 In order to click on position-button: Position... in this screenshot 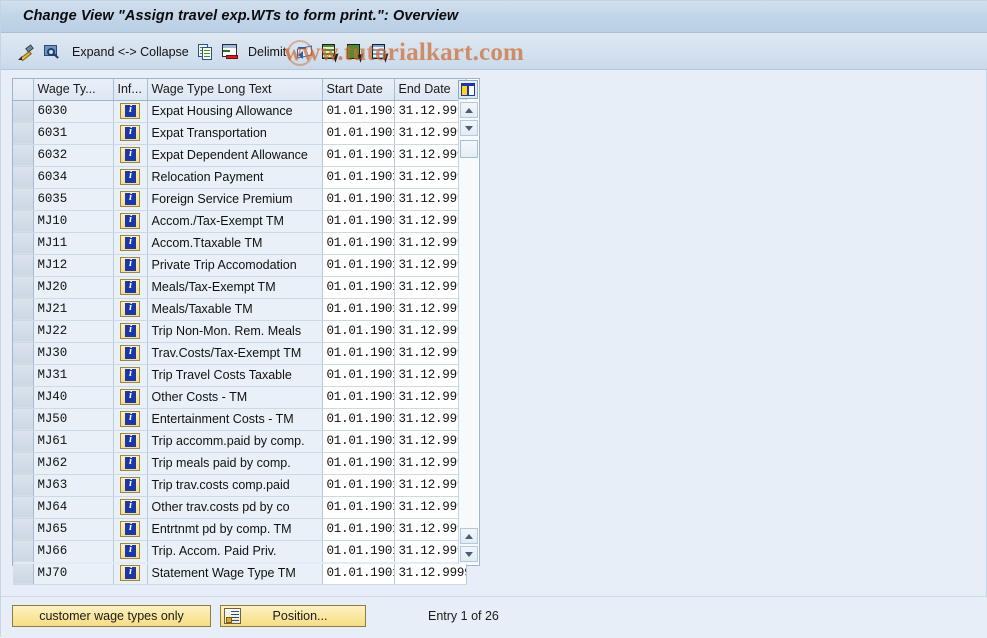, I will do `click(293, 616)`.